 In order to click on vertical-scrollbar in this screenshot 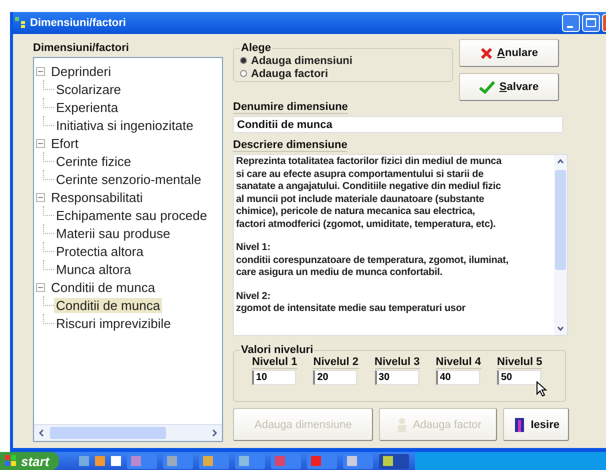, I will do `click(560, 245)`.